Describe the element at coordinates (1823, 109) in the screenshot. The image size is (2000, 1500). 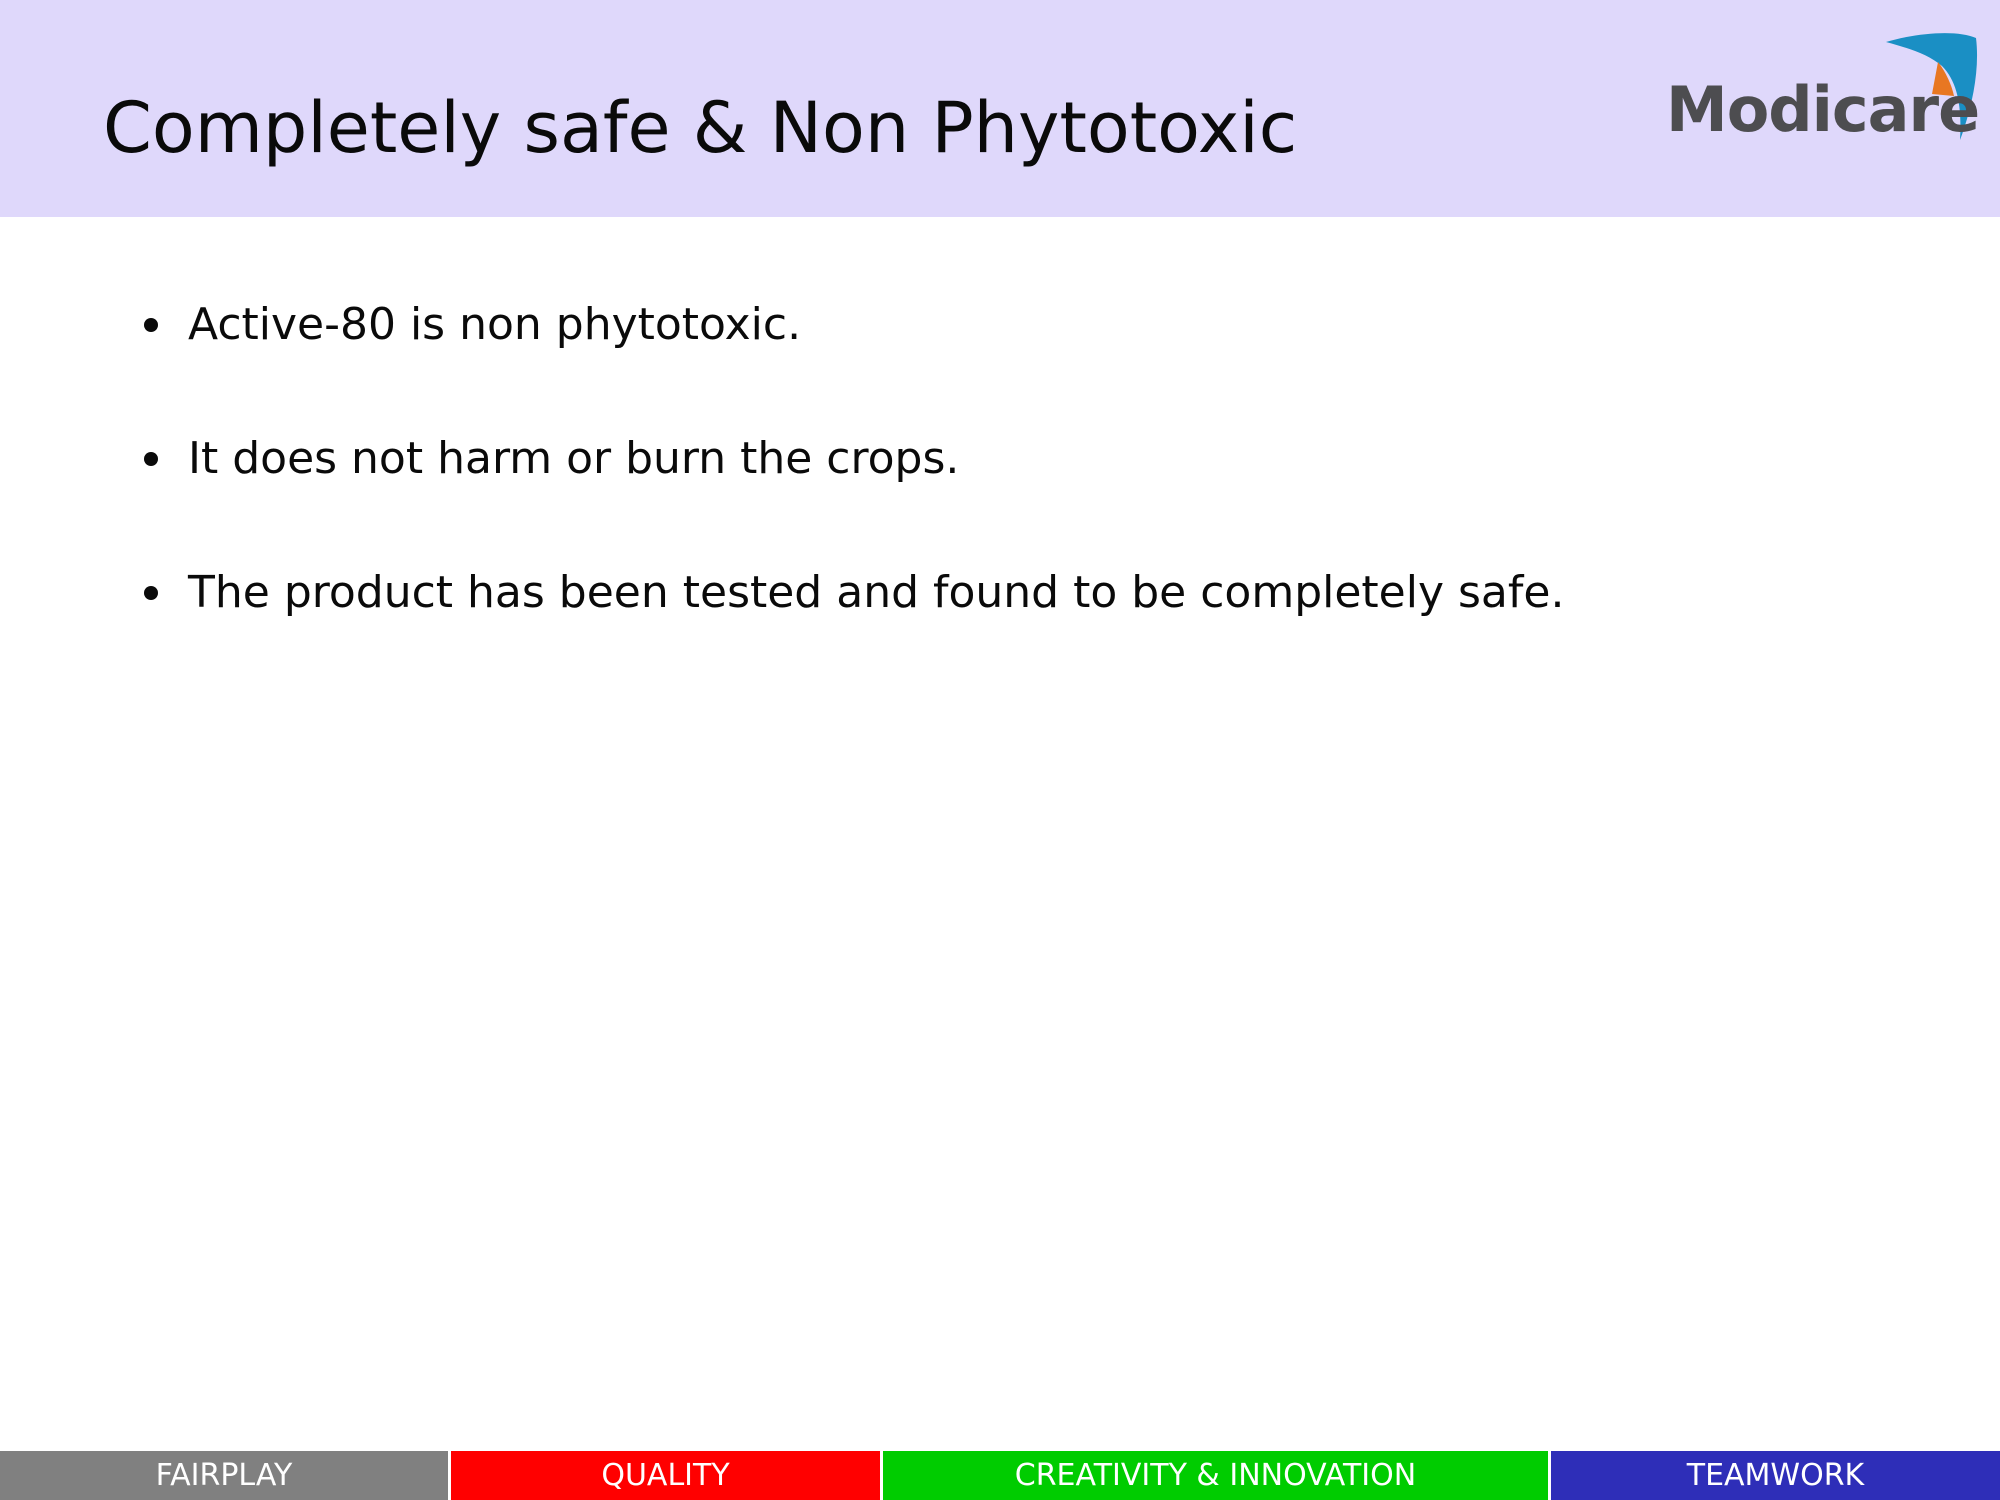
I see `logo-wordmark: Modicare` at that location.